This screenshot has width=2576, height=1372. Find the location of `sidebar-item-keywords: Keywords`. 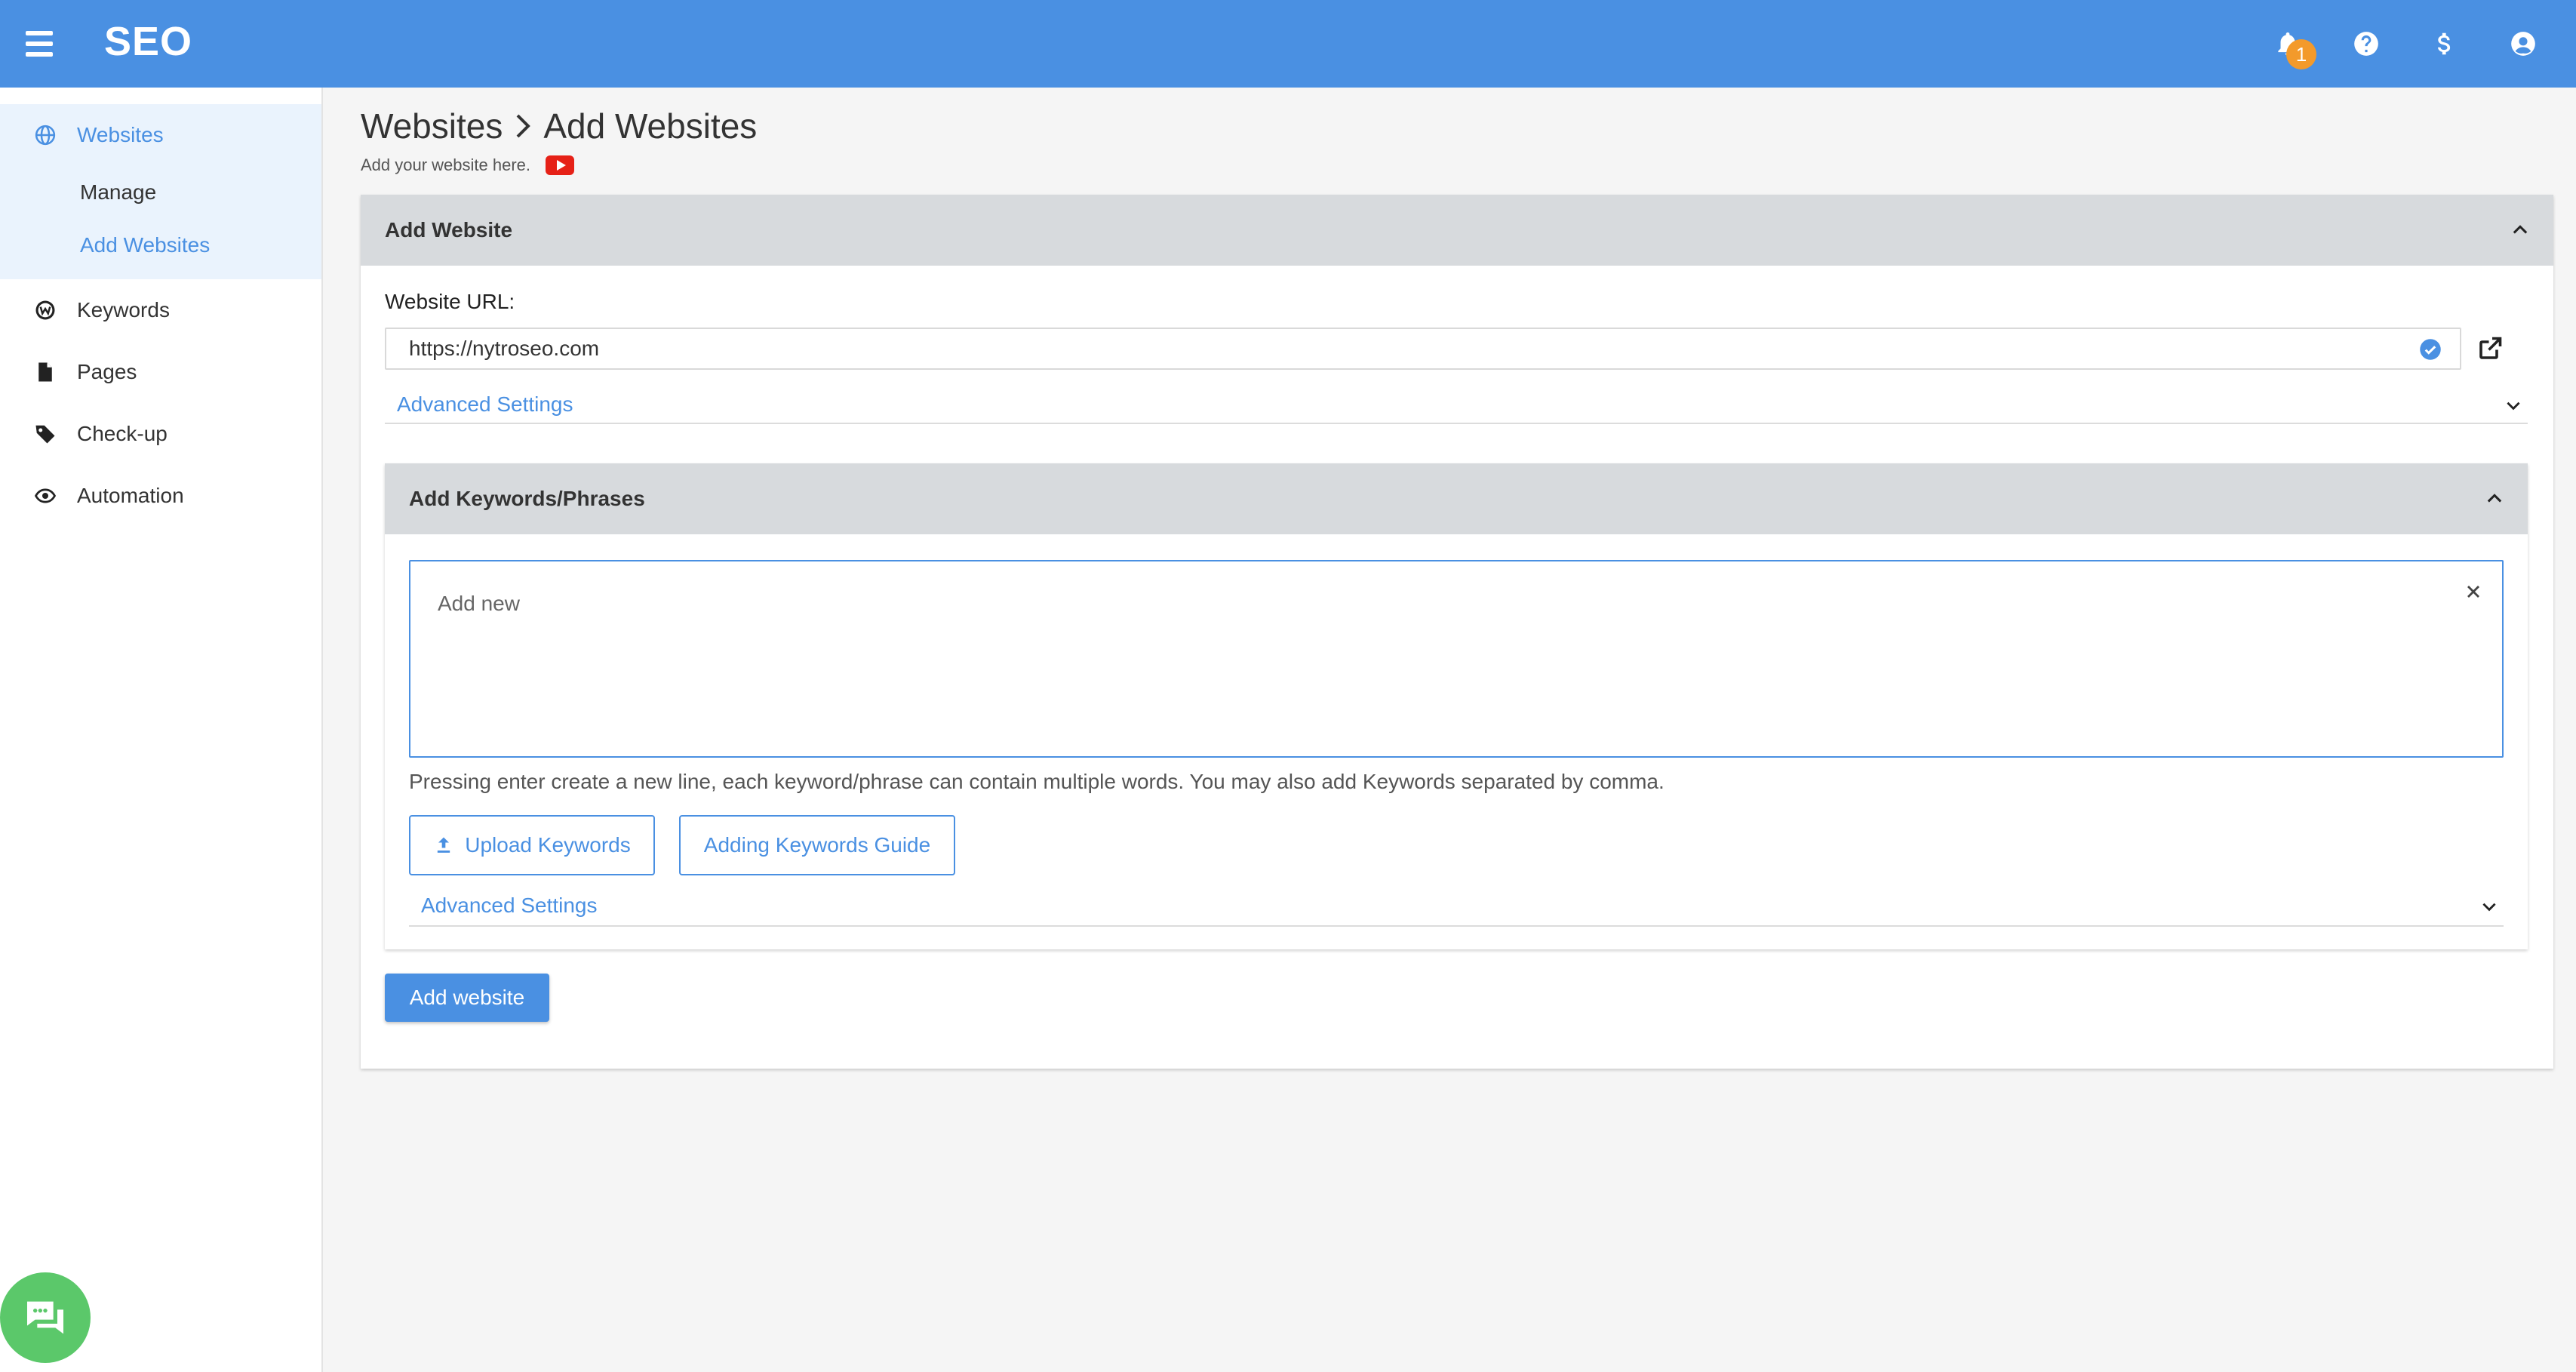

sidebar-item-keywords: Keywords is located at coordinates (160, 310).